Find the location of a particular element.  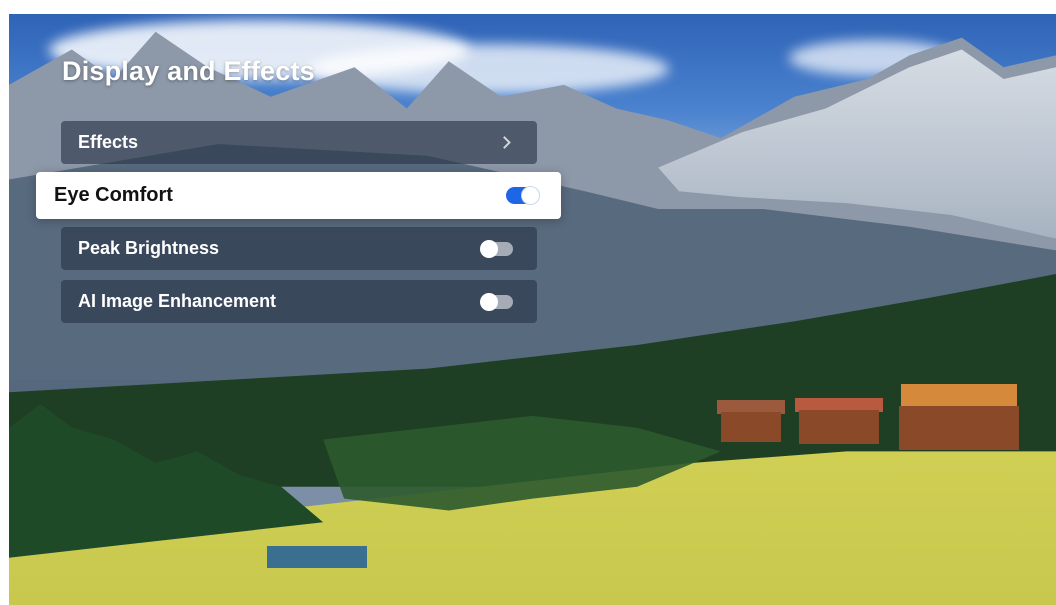

setting-label: Peak Brightness is located at coordinates (149, 248).